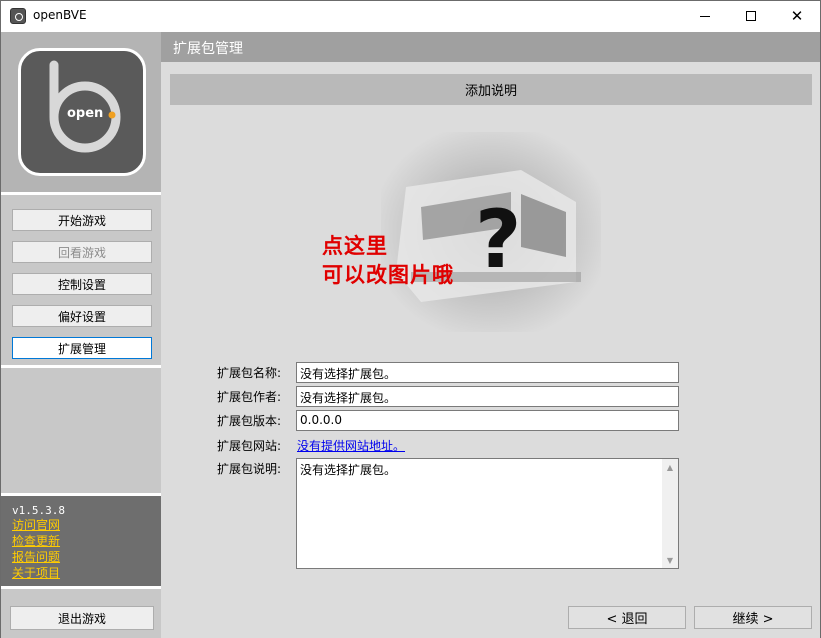  I want to click on version-panel: v1.5.3.8 访问官网 检查更新 报告问题 关于项目, so click(81, 541).